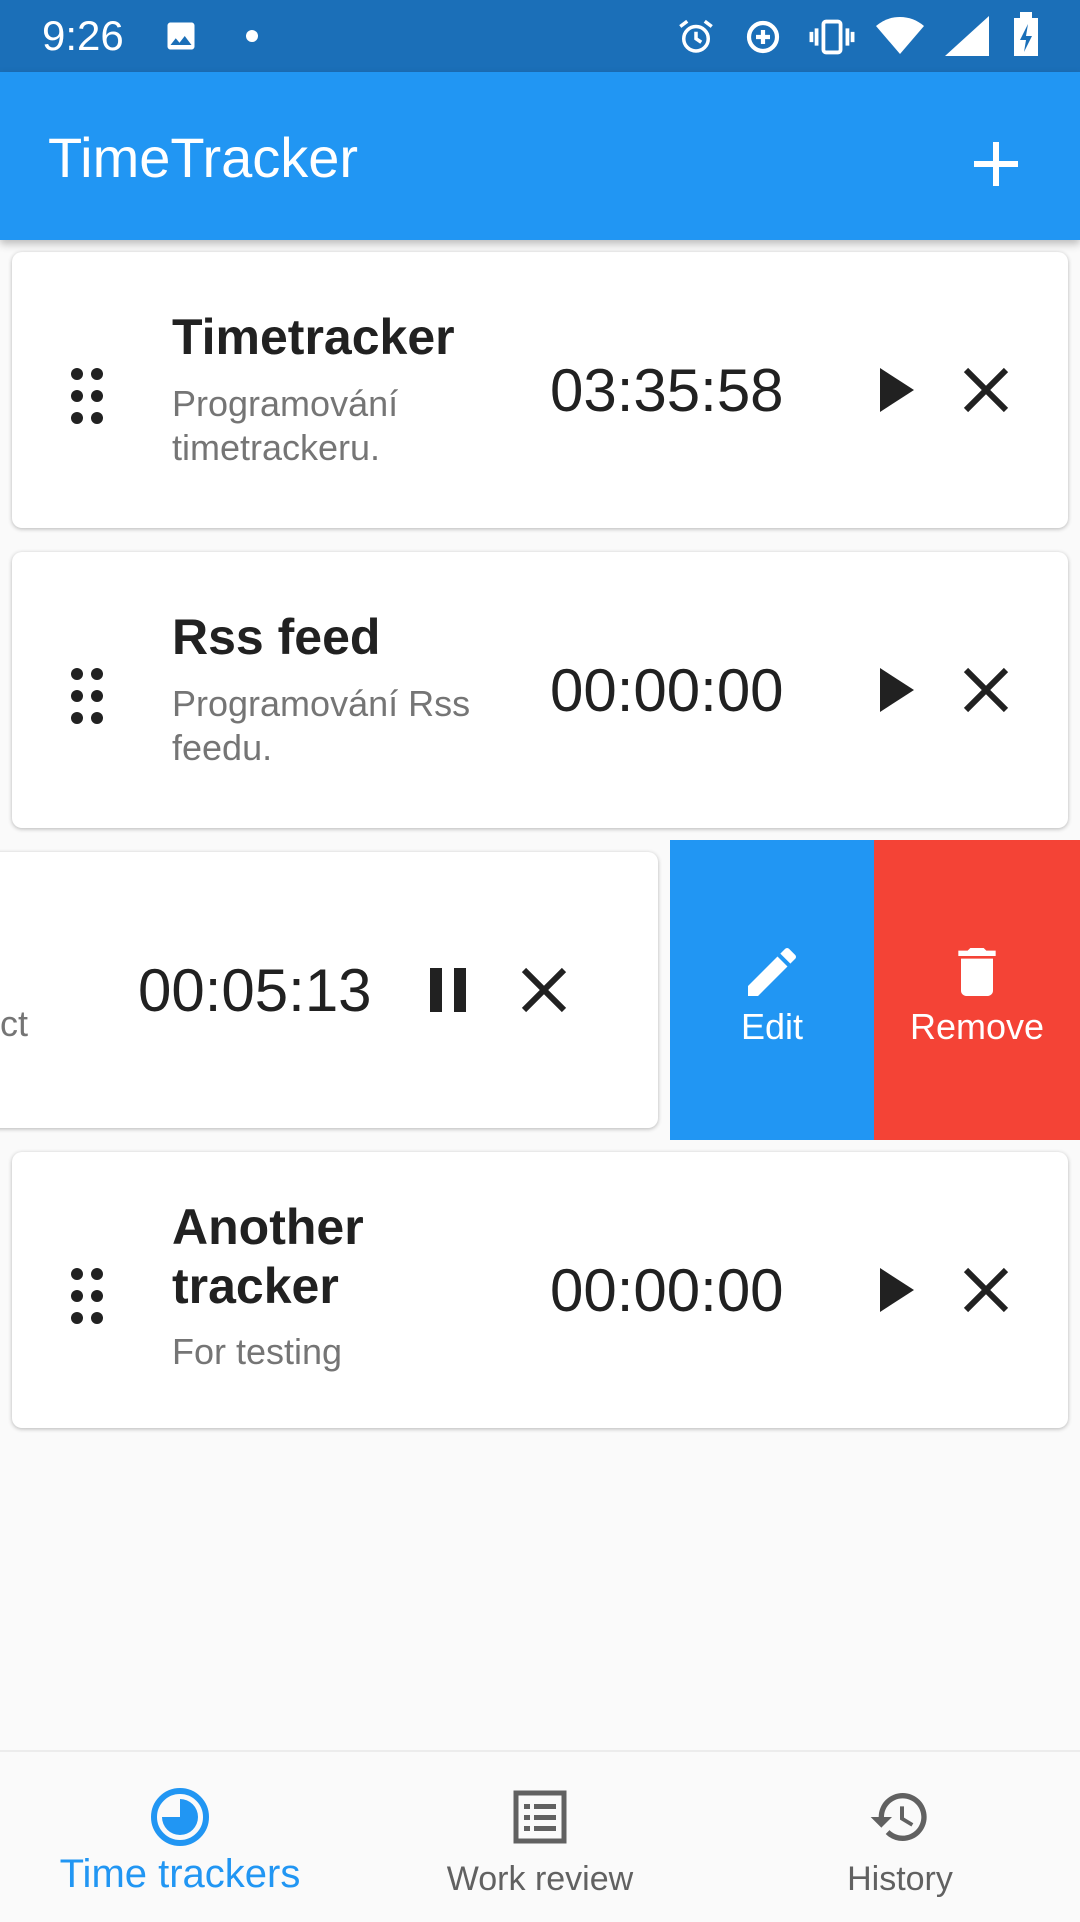  I want to click on tracker-description-partial: ct, so click(14, 1023).